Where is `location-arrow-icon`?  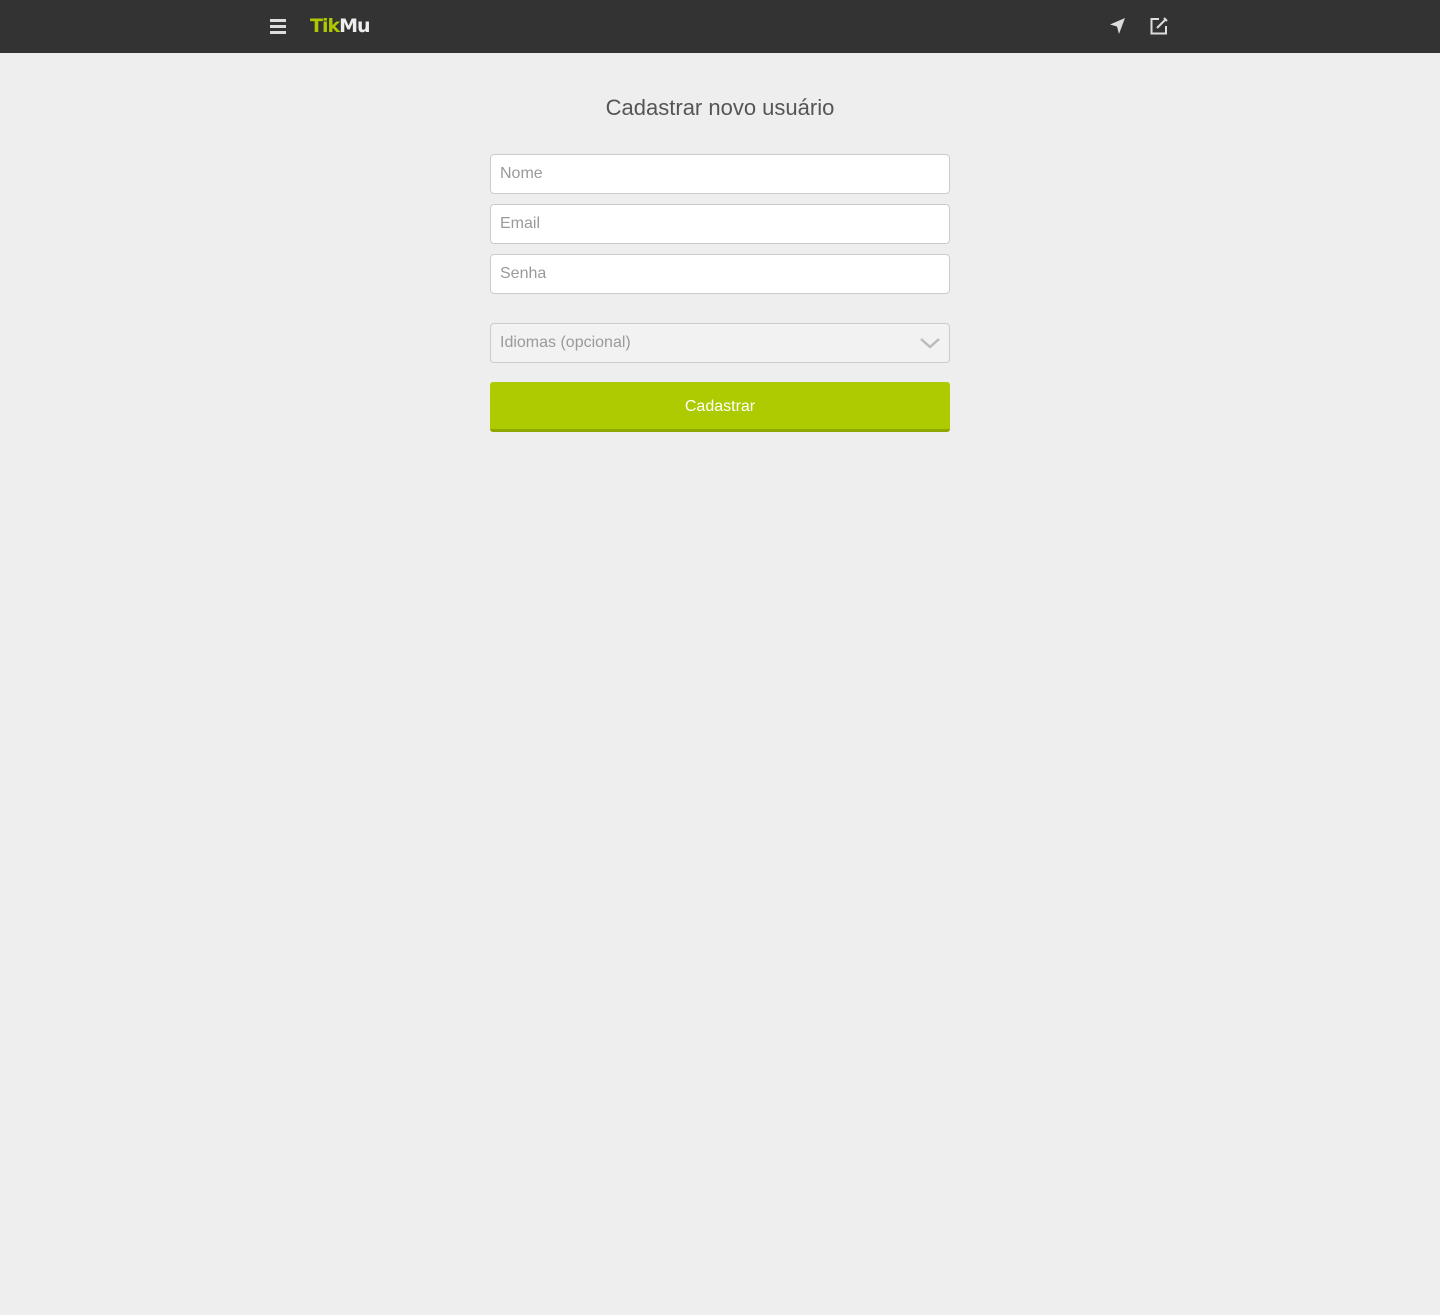
location-arrow-icon is located at coordinates (1118, 26).